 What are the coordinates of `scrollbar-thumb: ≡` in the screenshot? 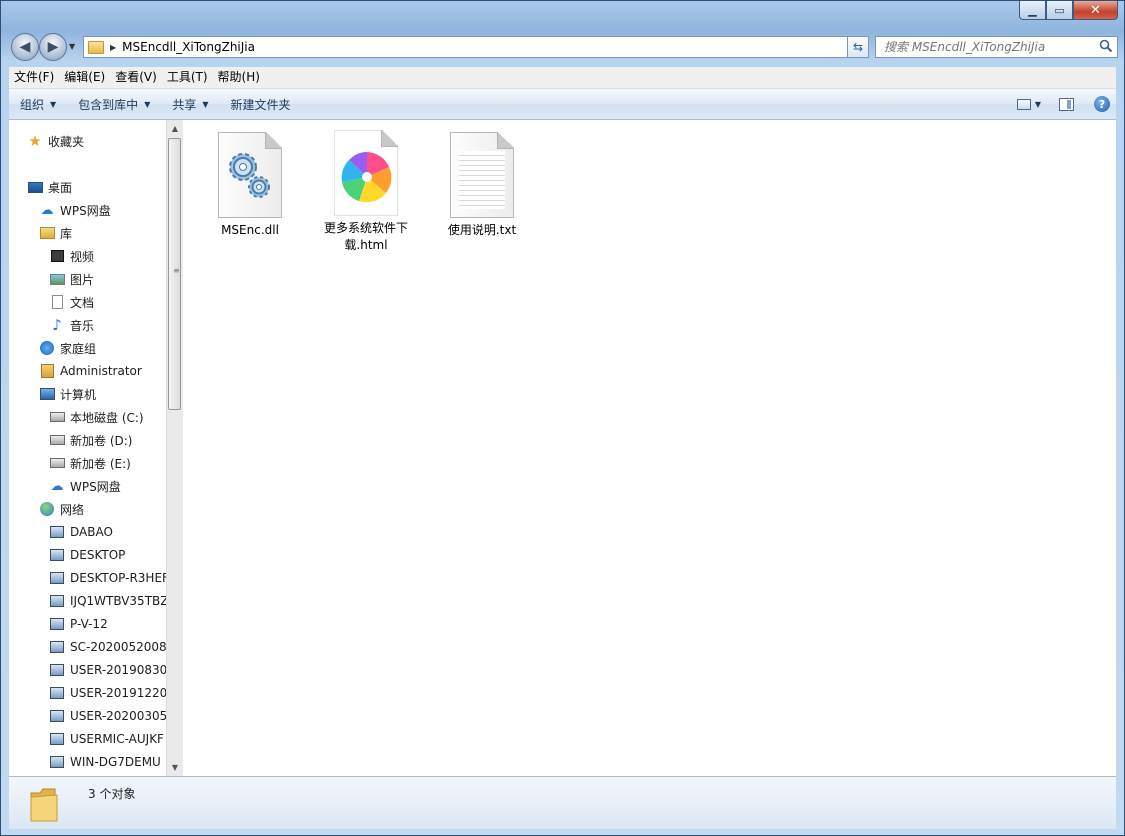 It's located at (174, 274).